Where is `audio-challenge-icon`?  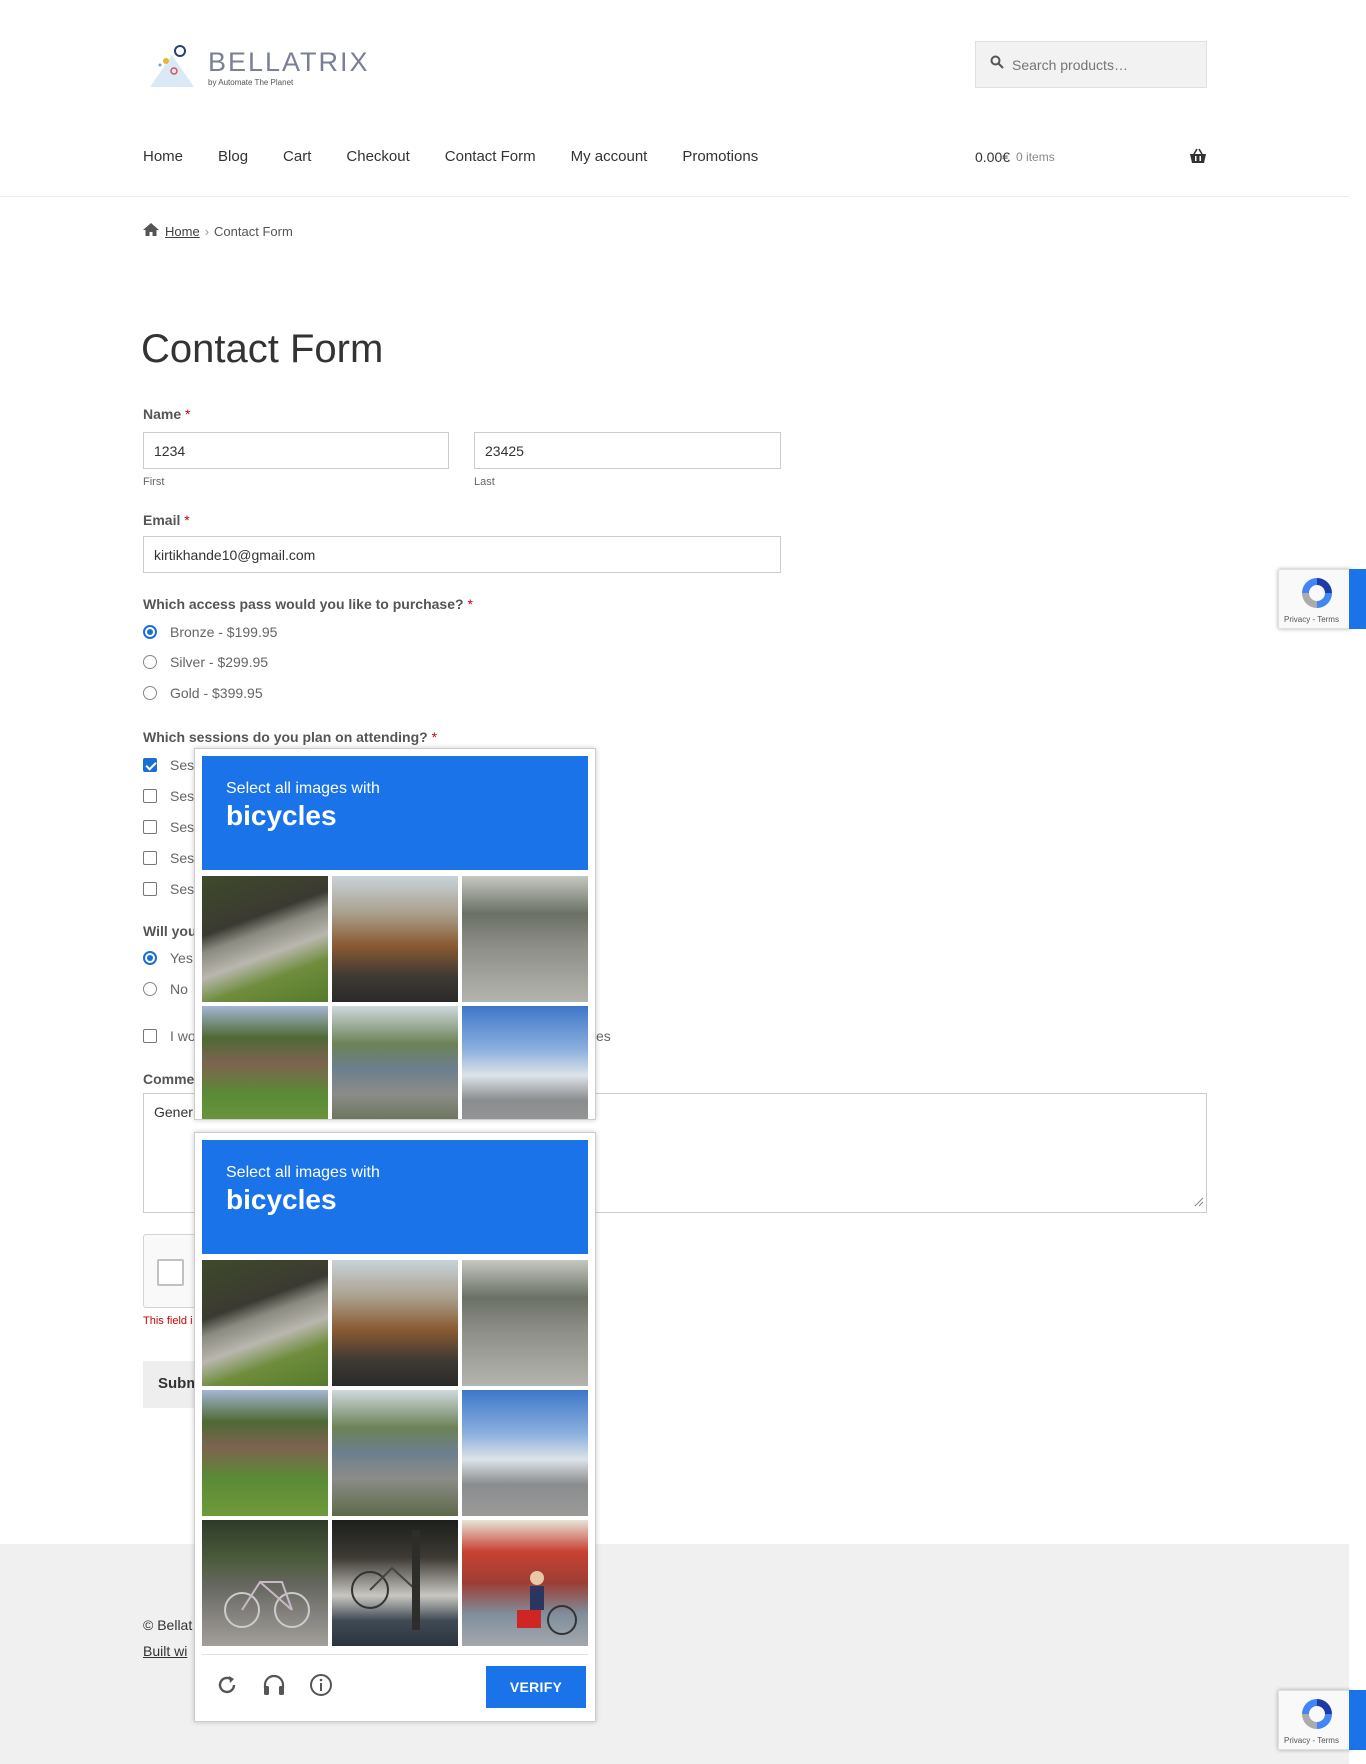
audio-challenge-icon is located at coordinates (274, 1685).